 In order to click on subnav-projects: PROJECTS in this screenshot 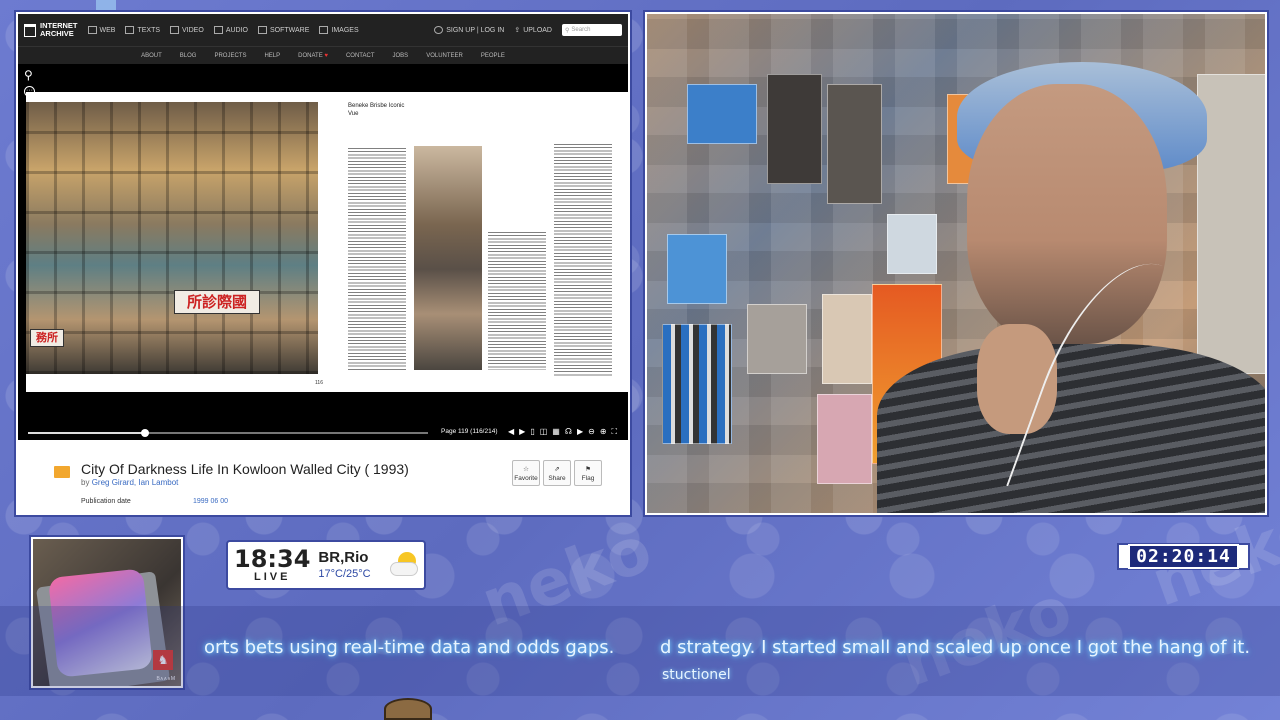, I will do `click(230, 56)`.